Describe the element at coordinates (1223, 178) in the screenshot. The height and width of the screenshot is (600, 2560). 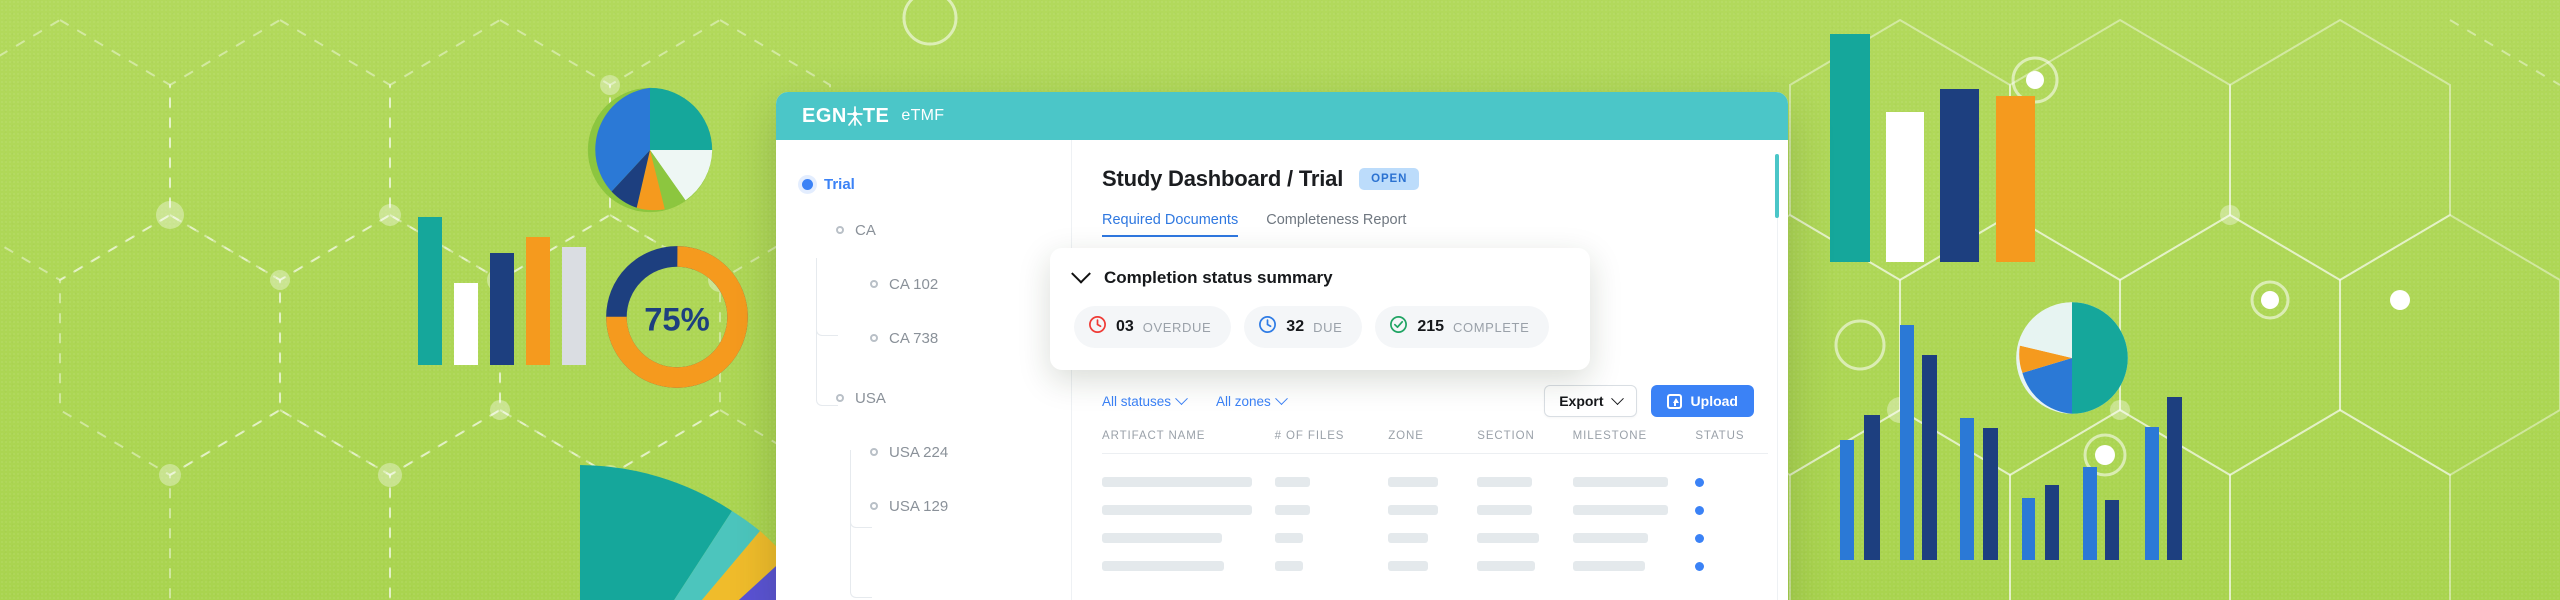
I see `page-title: Study Dashboard / Trial` at that location.